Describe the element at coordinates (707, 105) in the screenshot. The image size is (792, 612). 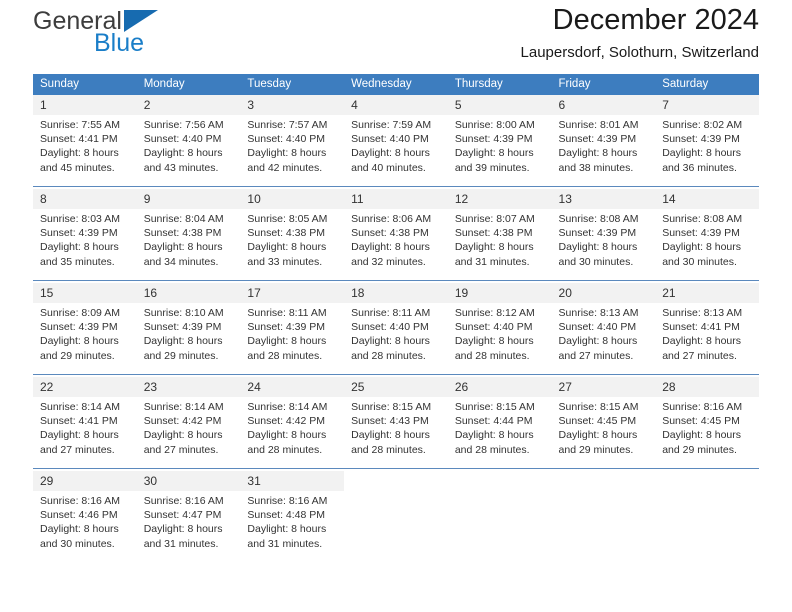
I see `day-number: 7` at that location.